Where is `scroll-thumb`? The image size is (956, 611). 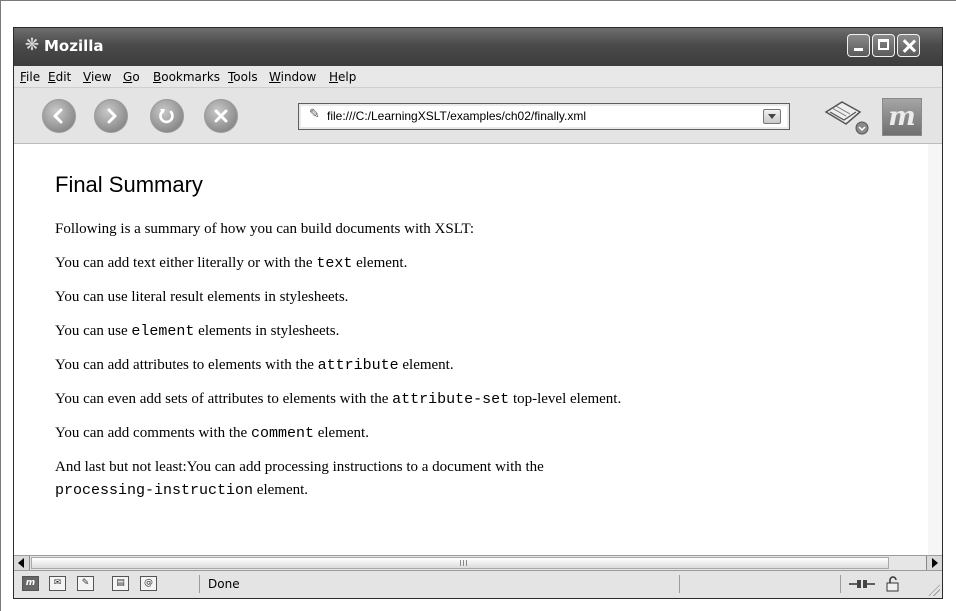 scroll-thumb is located at coordinates (460, 563).